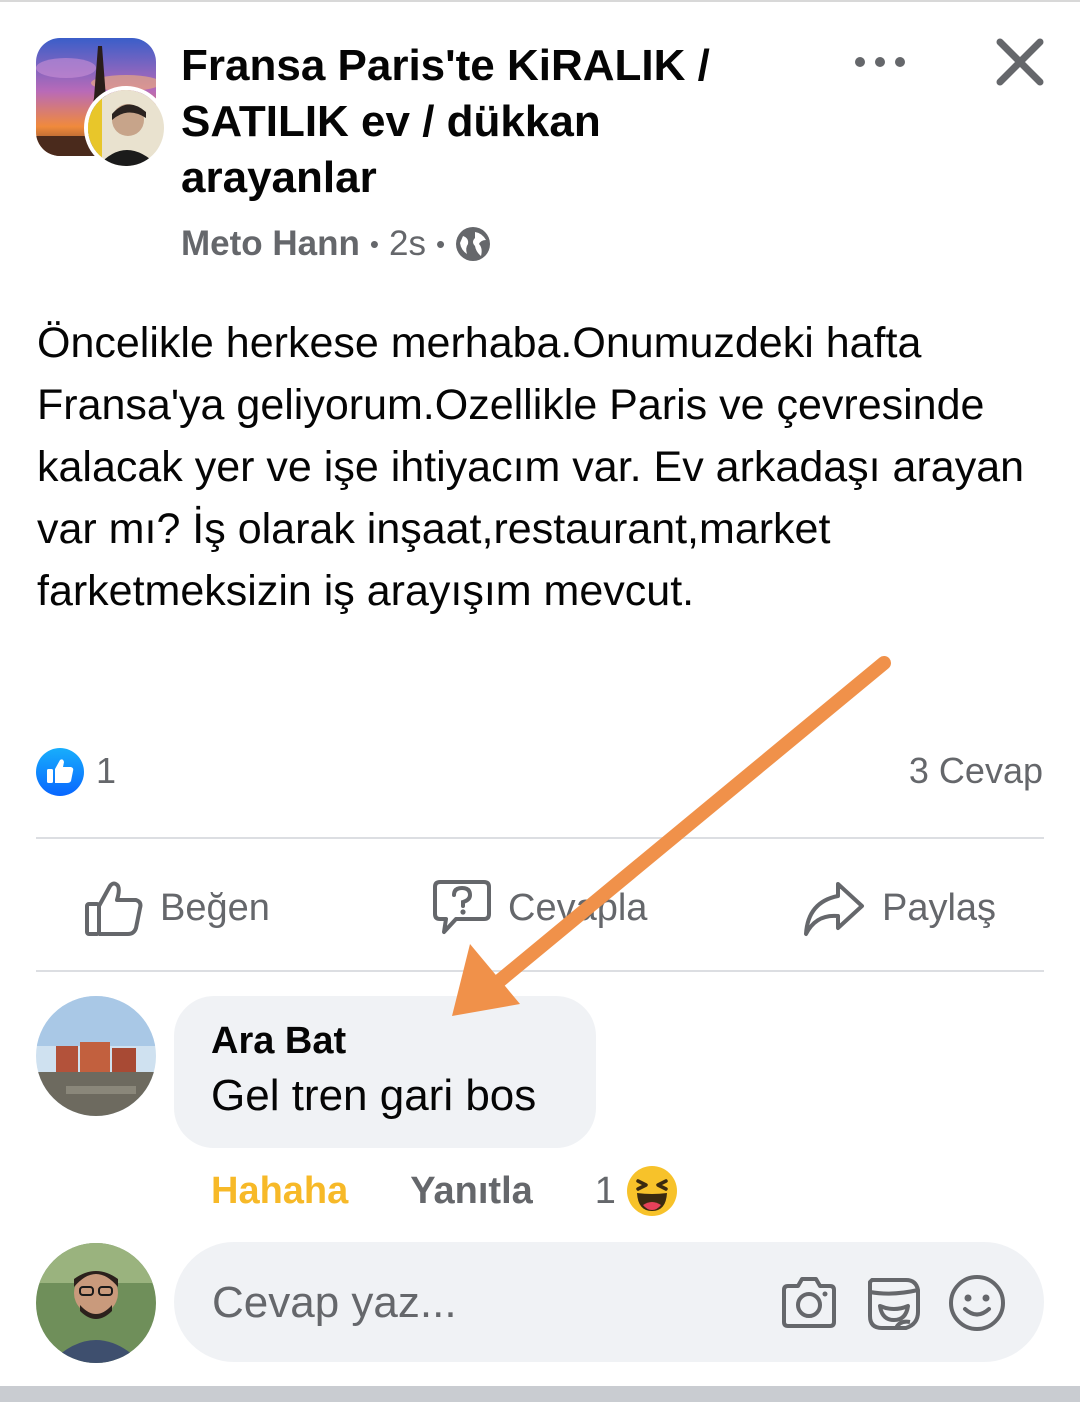 The width and height of the screenshot is (1080, 1402). I want to click on author-avatar, so click(126, 128).